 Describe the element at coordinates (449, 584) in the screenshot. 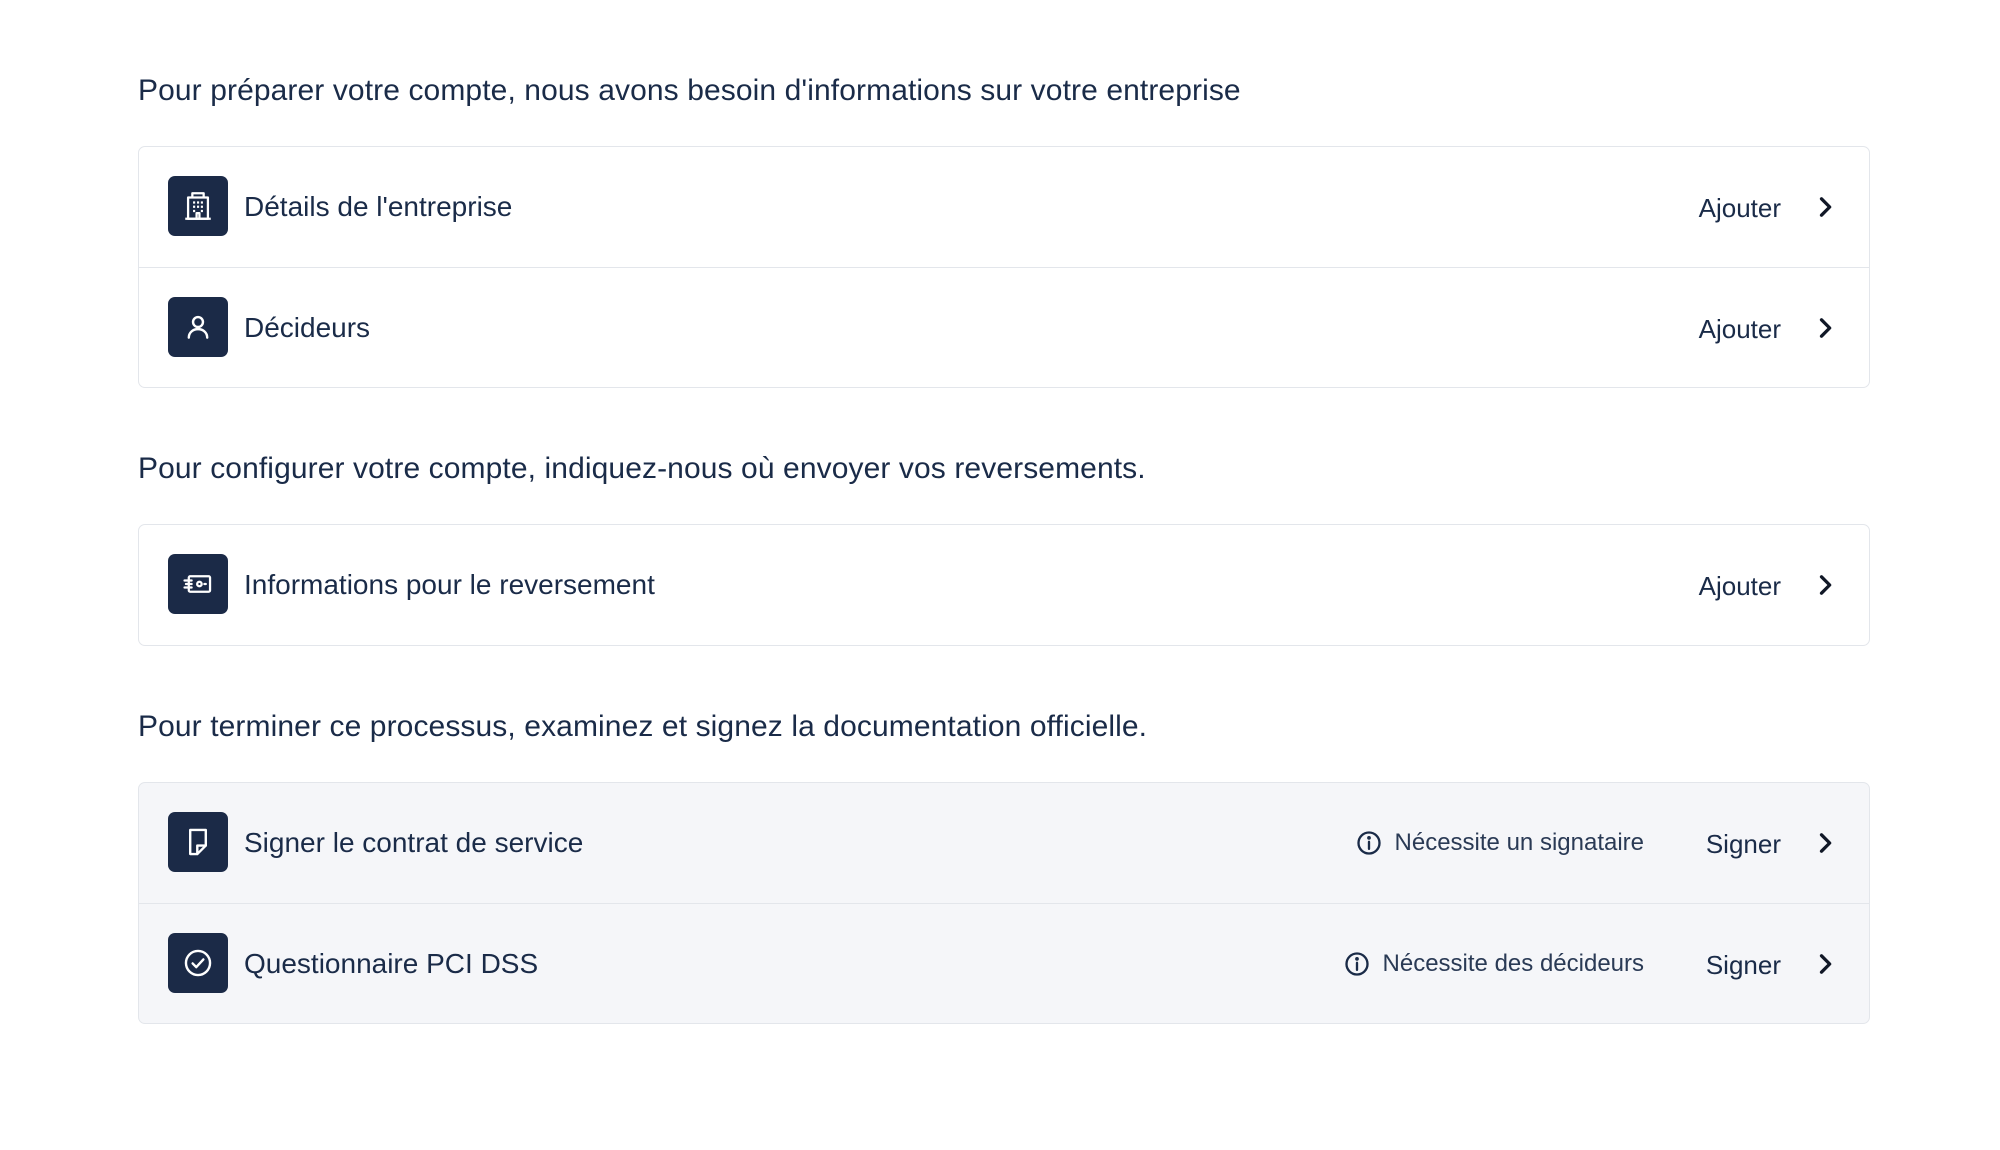

I see `row-label: Informations pour le reversement` at that location.